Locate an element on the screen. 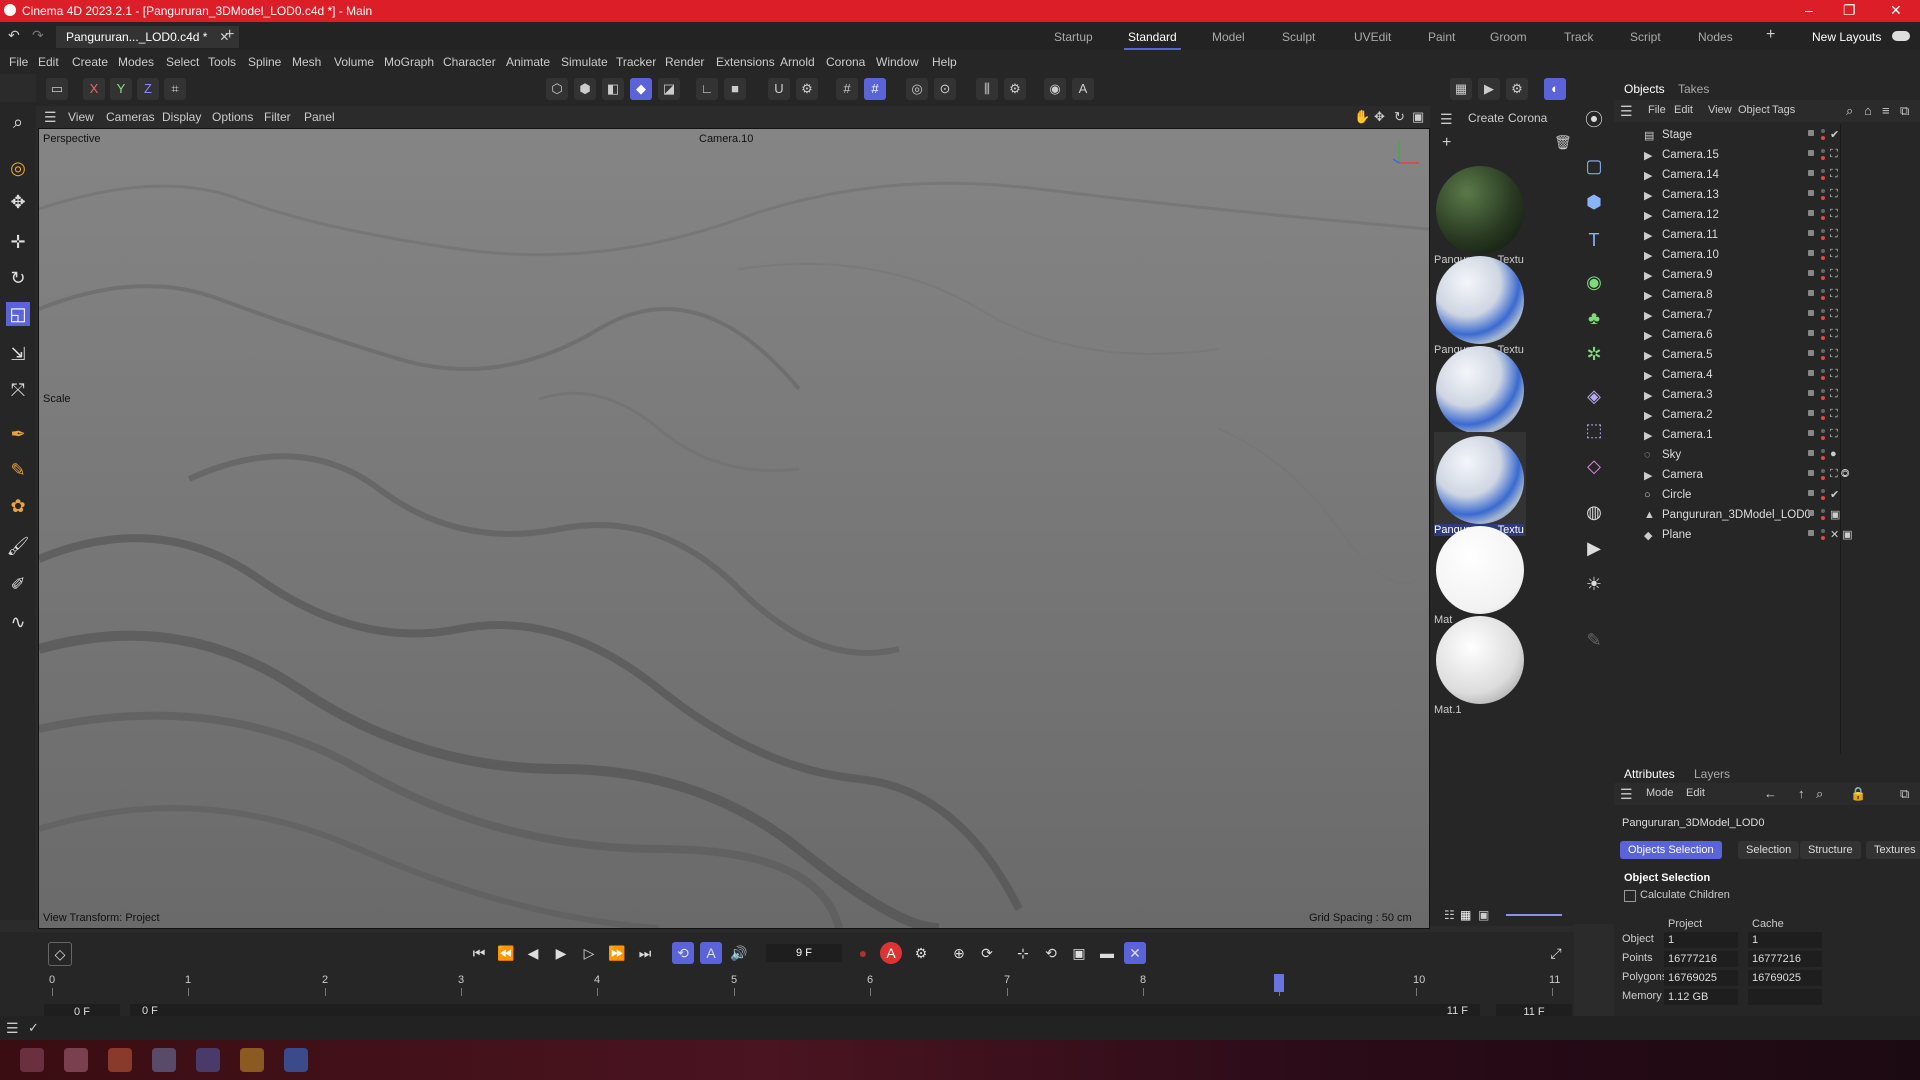 The height and width of the screenshot is (1080, 1920). environment-icon: ◍ is located at coordinates (1594, 512).